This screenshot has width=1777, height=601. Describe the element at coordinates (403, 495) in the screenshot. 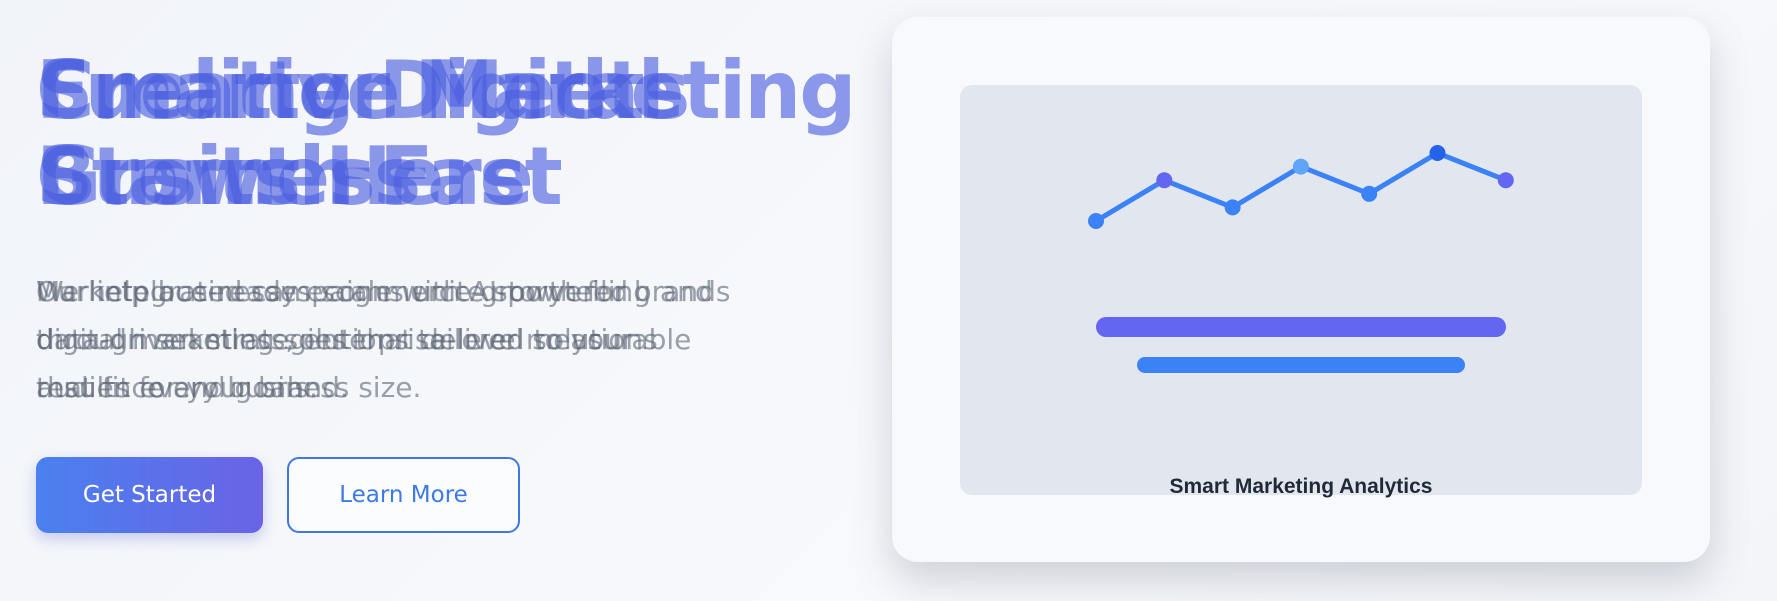

I see `learn-more-button: Learn More` at that location.